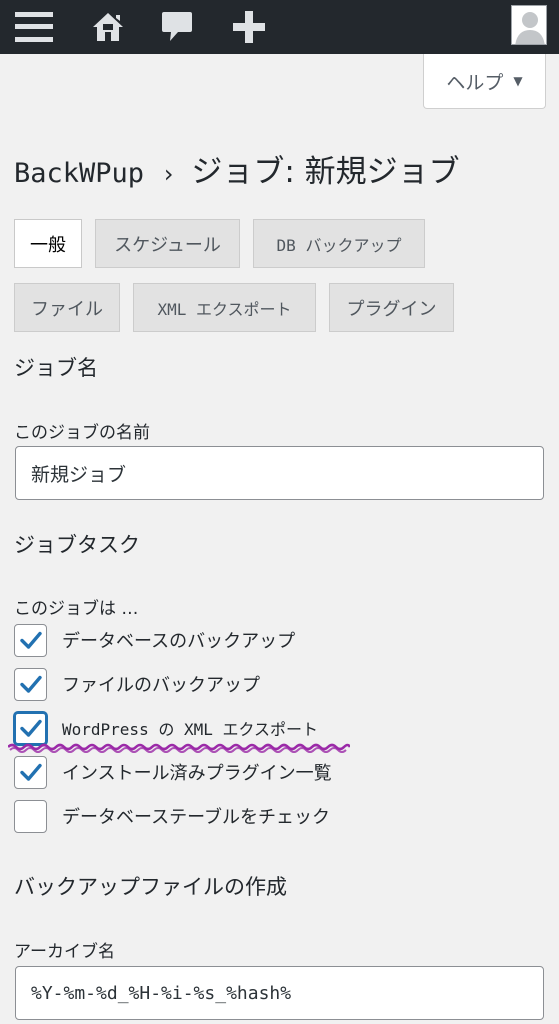 Image resolution: width=559 pixels, height=1024 pixels. I want to click on task-xml-export-label: WordPress の XML エクスポート, so click(190, 728).